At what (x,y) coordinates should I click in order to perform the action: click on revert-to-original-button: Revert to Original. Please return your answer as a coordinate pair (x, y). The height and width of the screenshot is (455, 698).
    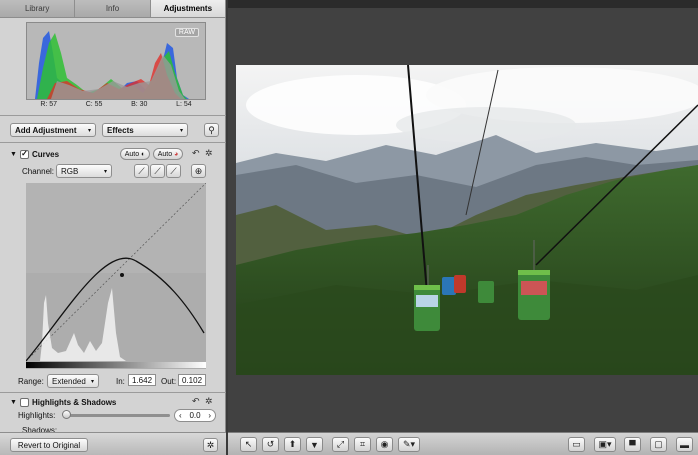
    Looking at the image, I should click on (49, 445).